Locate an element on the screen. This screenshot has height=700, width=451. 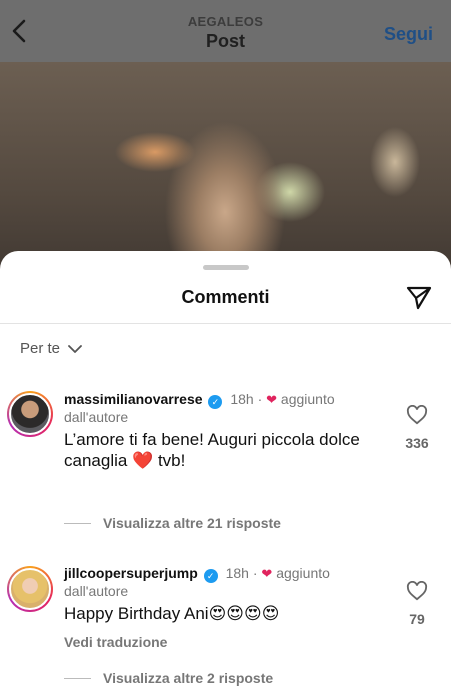
share-button is located at coordinates (419, 297).